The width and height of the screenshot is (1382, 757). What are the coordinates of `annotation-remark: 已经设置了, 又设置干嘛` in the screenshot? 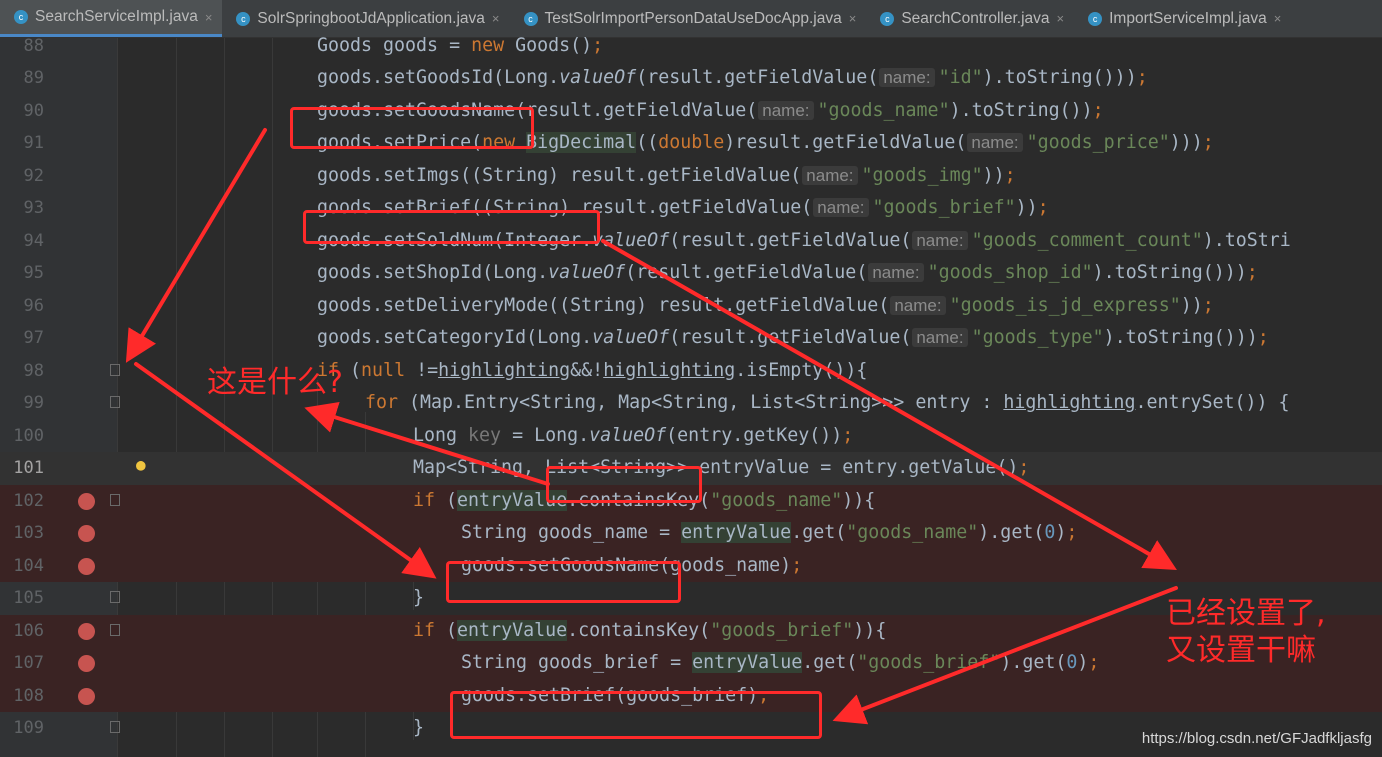 It's located at (1246, 632).